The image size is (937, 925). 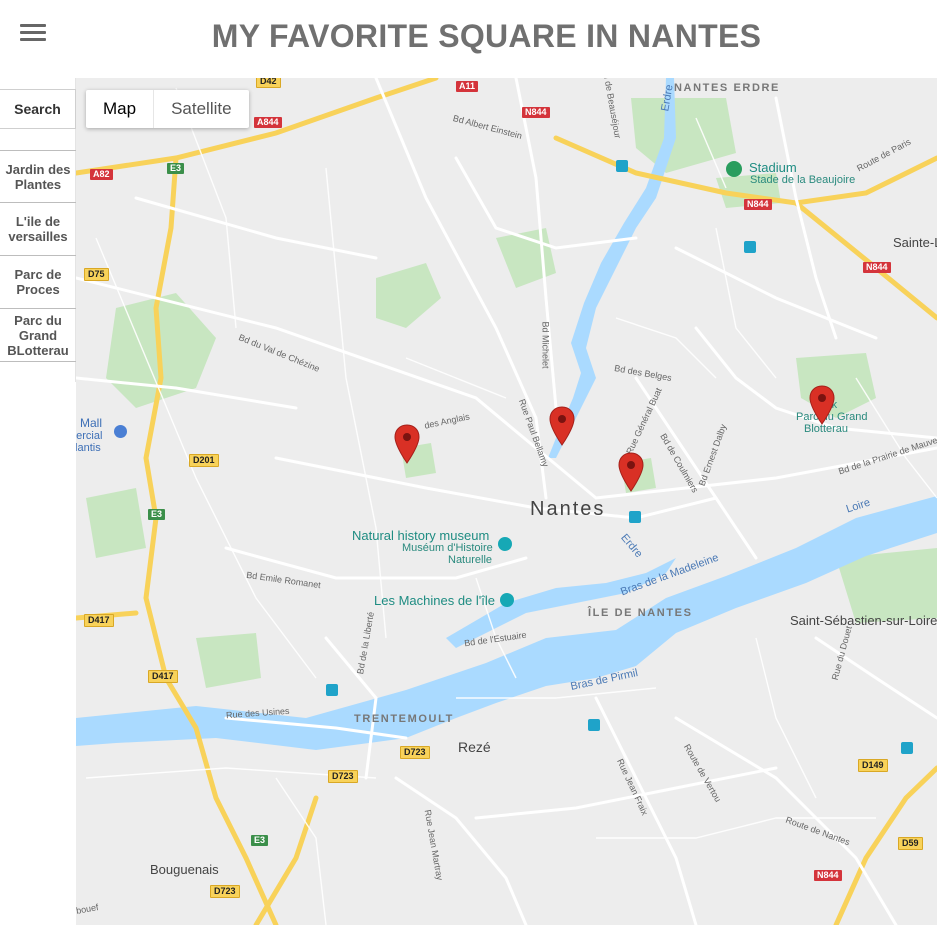 What do you see at coordinates (96, 274) in the screenshot?
I see `road-shield-d75: D75` at bounding box center [96, 274].